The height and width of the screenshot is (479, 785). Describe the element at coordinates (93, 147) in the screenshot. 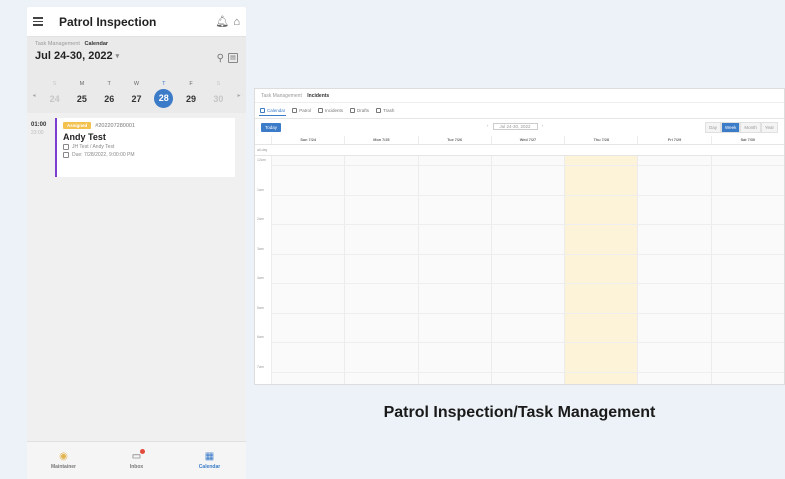

I see `task-assignees: JH Test / Andy Test` at that location.